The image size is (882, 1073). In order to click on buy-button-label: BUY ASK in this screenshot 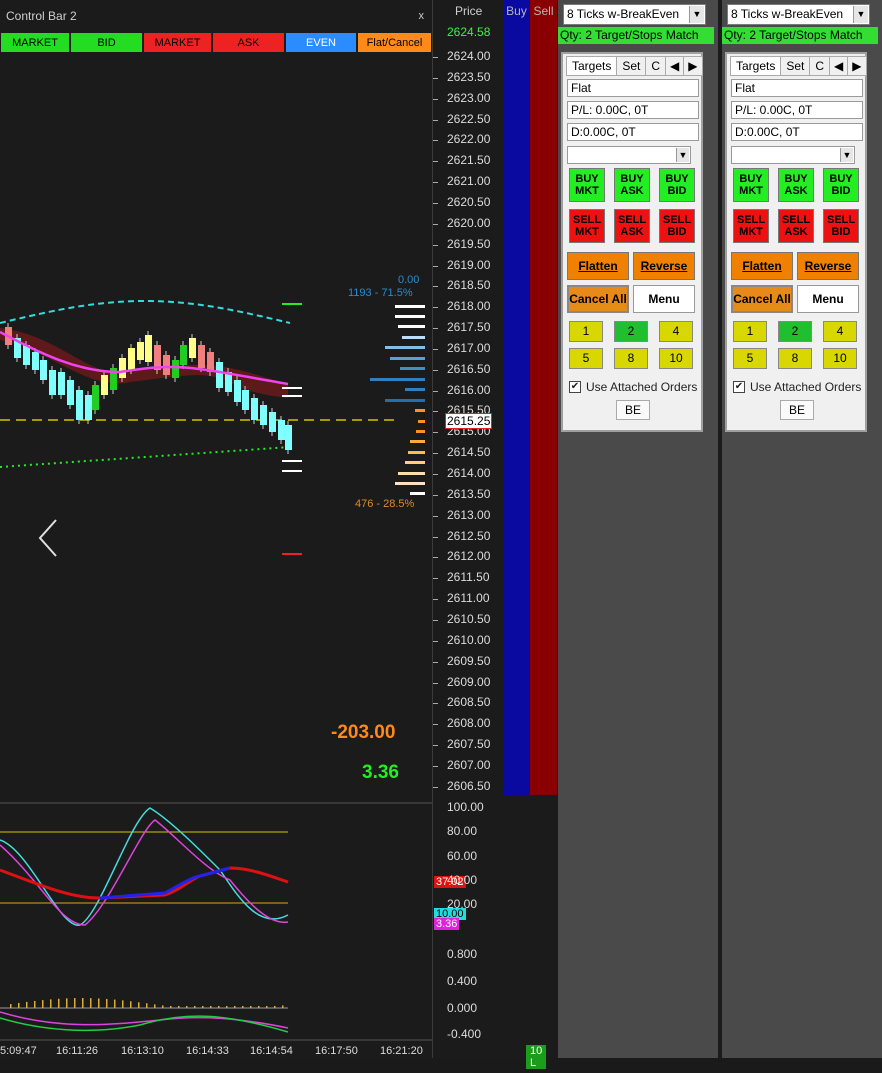, I will do `click(632, 185)`.